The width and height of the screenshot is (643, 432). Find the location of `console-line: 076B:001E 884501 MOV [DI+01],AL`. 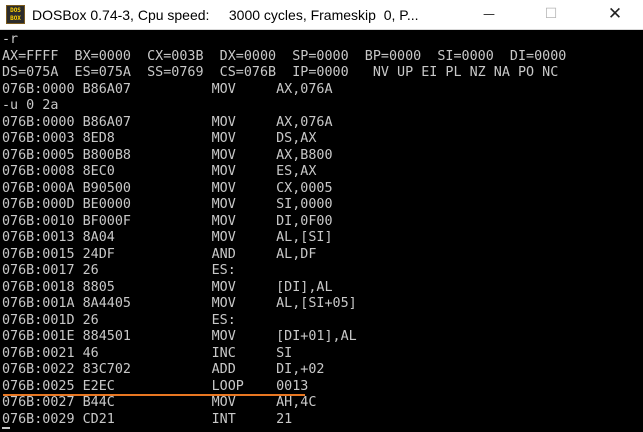

console-line: 076B:001E 884501 MOV [DI+01],AL is located at coordinates (179, 336).